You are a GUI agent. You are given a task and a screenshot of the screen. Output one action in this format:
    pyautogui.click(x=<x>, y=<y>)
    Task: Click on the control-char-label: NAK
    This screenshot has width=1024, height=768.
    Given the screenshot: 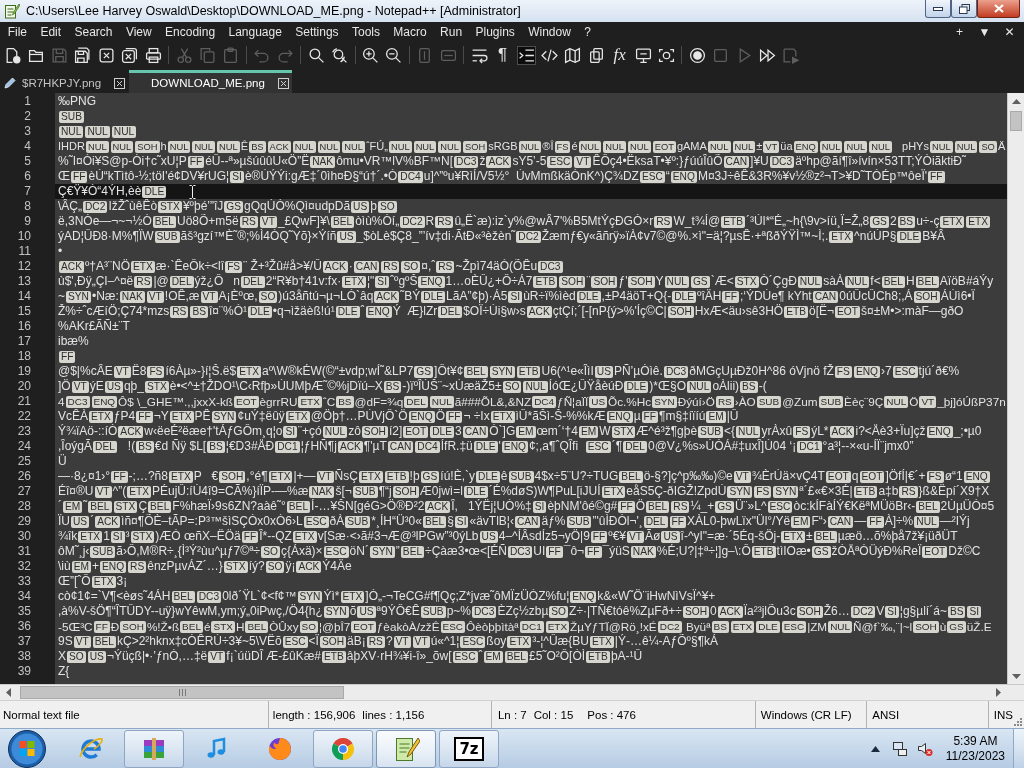 What is the action you would take?
    pyautogui.click(x=323, y=161)
    